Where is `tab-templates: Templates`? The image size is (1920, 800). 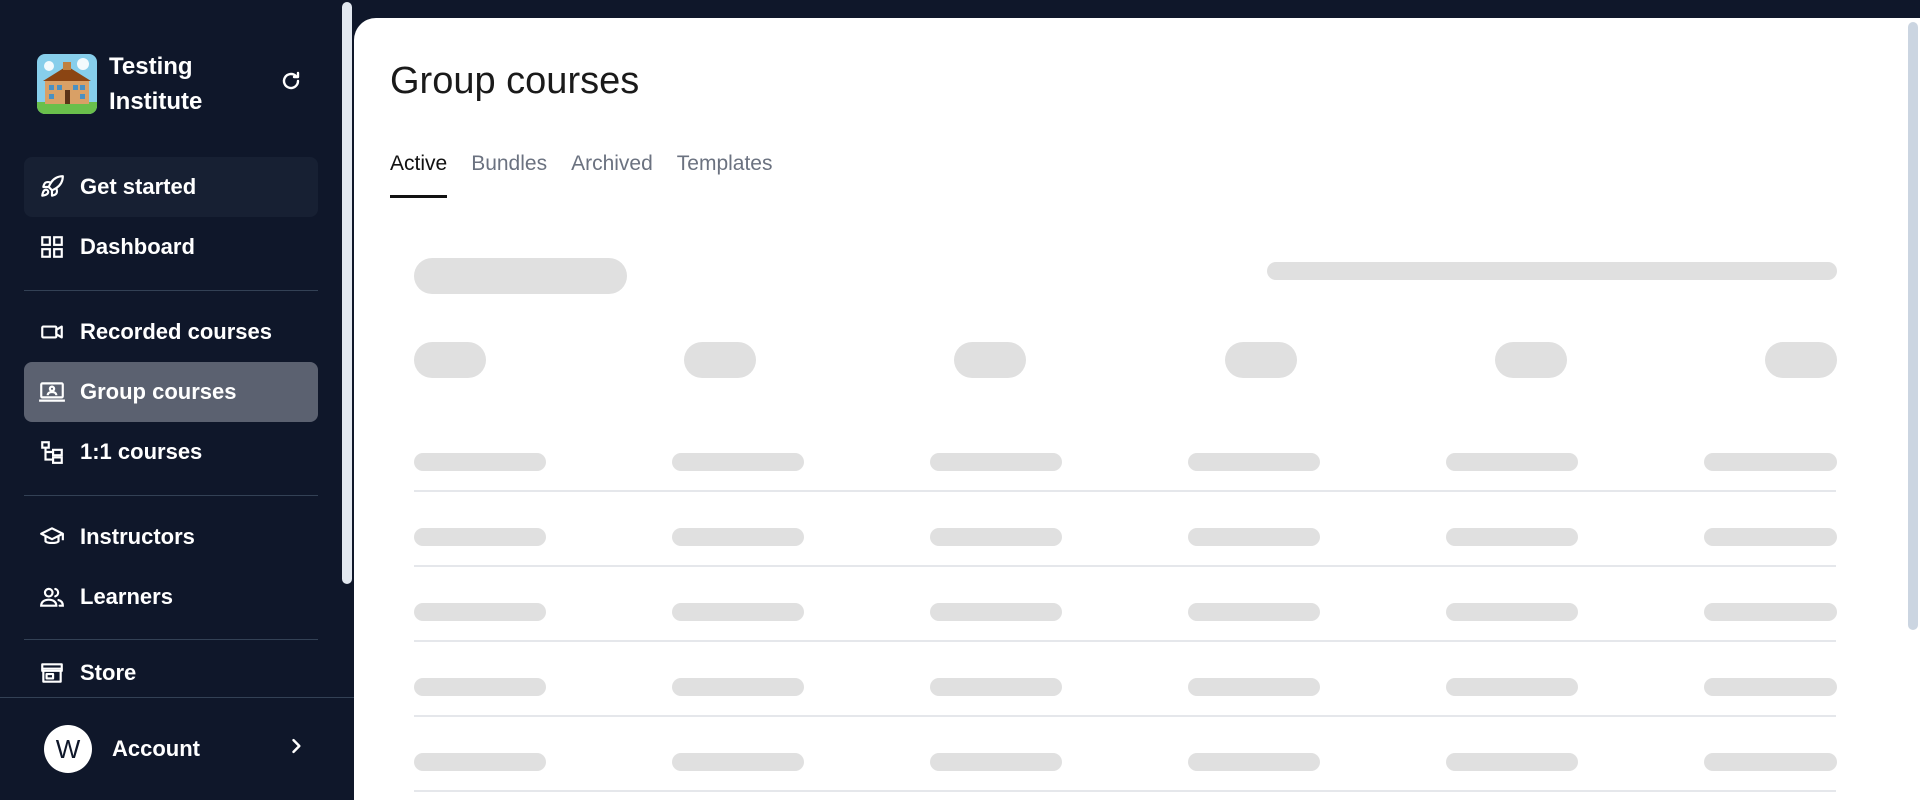
tab-templates: Templates is located at coordinates (725, 175).